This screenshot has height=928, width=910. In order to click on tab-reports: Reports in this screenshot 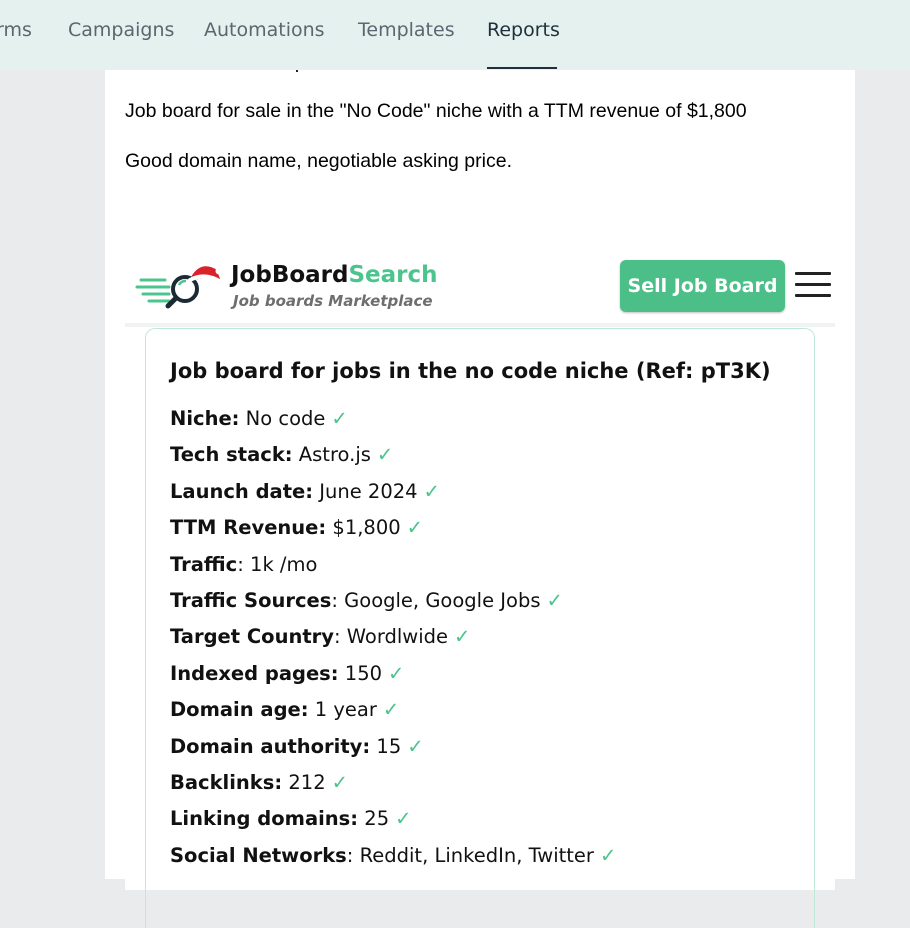, I will do `click(523, 30)`.